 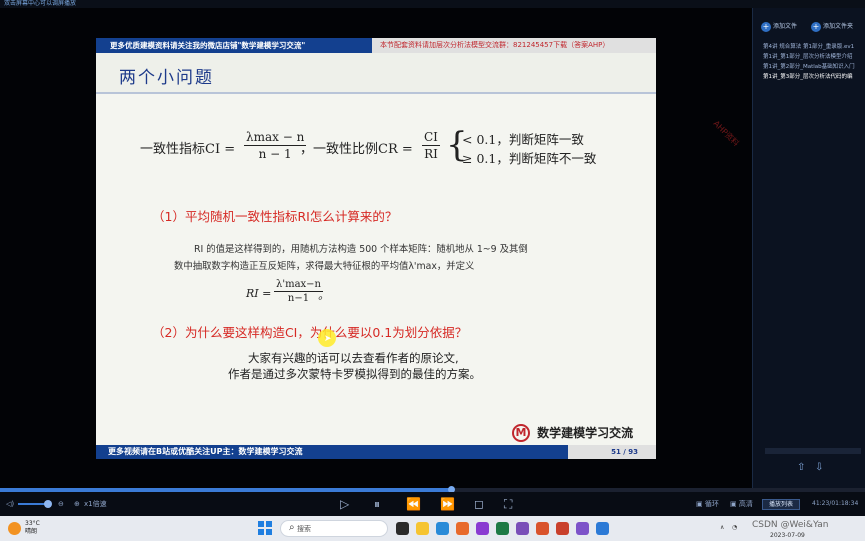 I want to click on cr-label: ，一致性比例CR =, so click(x=356, y=149).